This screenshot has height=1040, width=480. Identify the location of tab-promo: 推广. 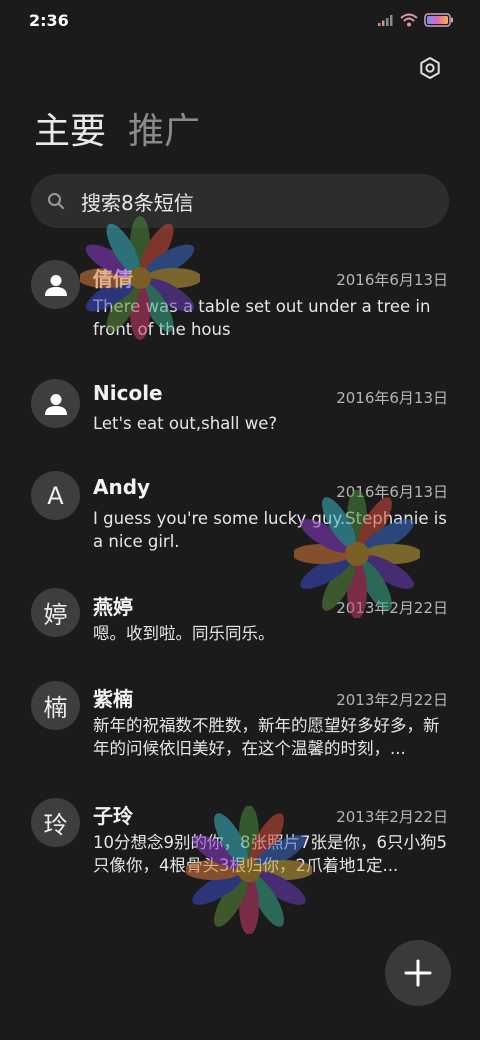
(164, 132).